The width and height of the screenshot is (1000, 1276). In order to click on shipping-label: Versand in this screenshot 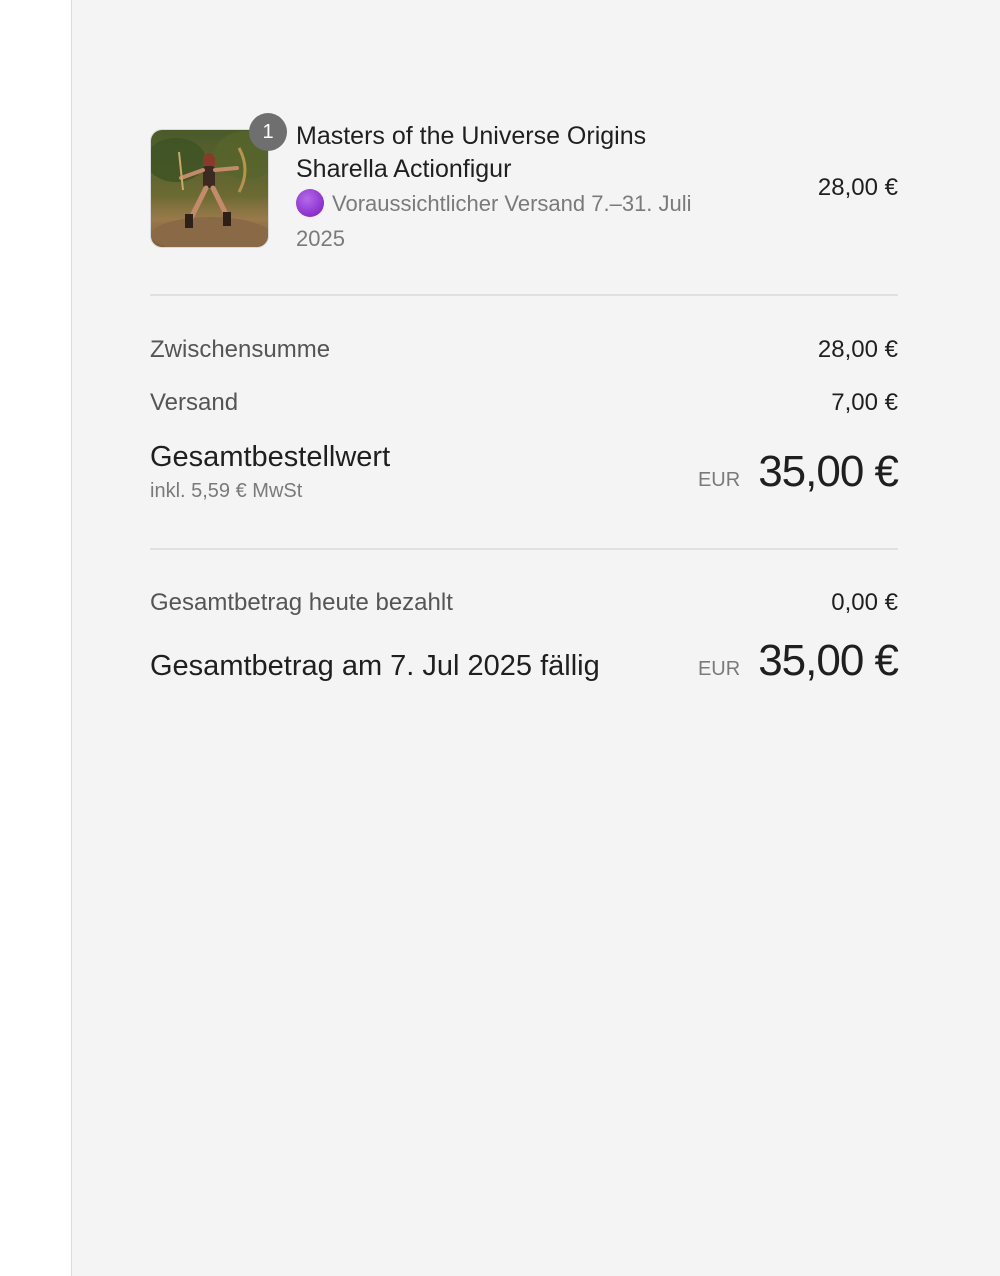, I will do `click(194, 402)`.